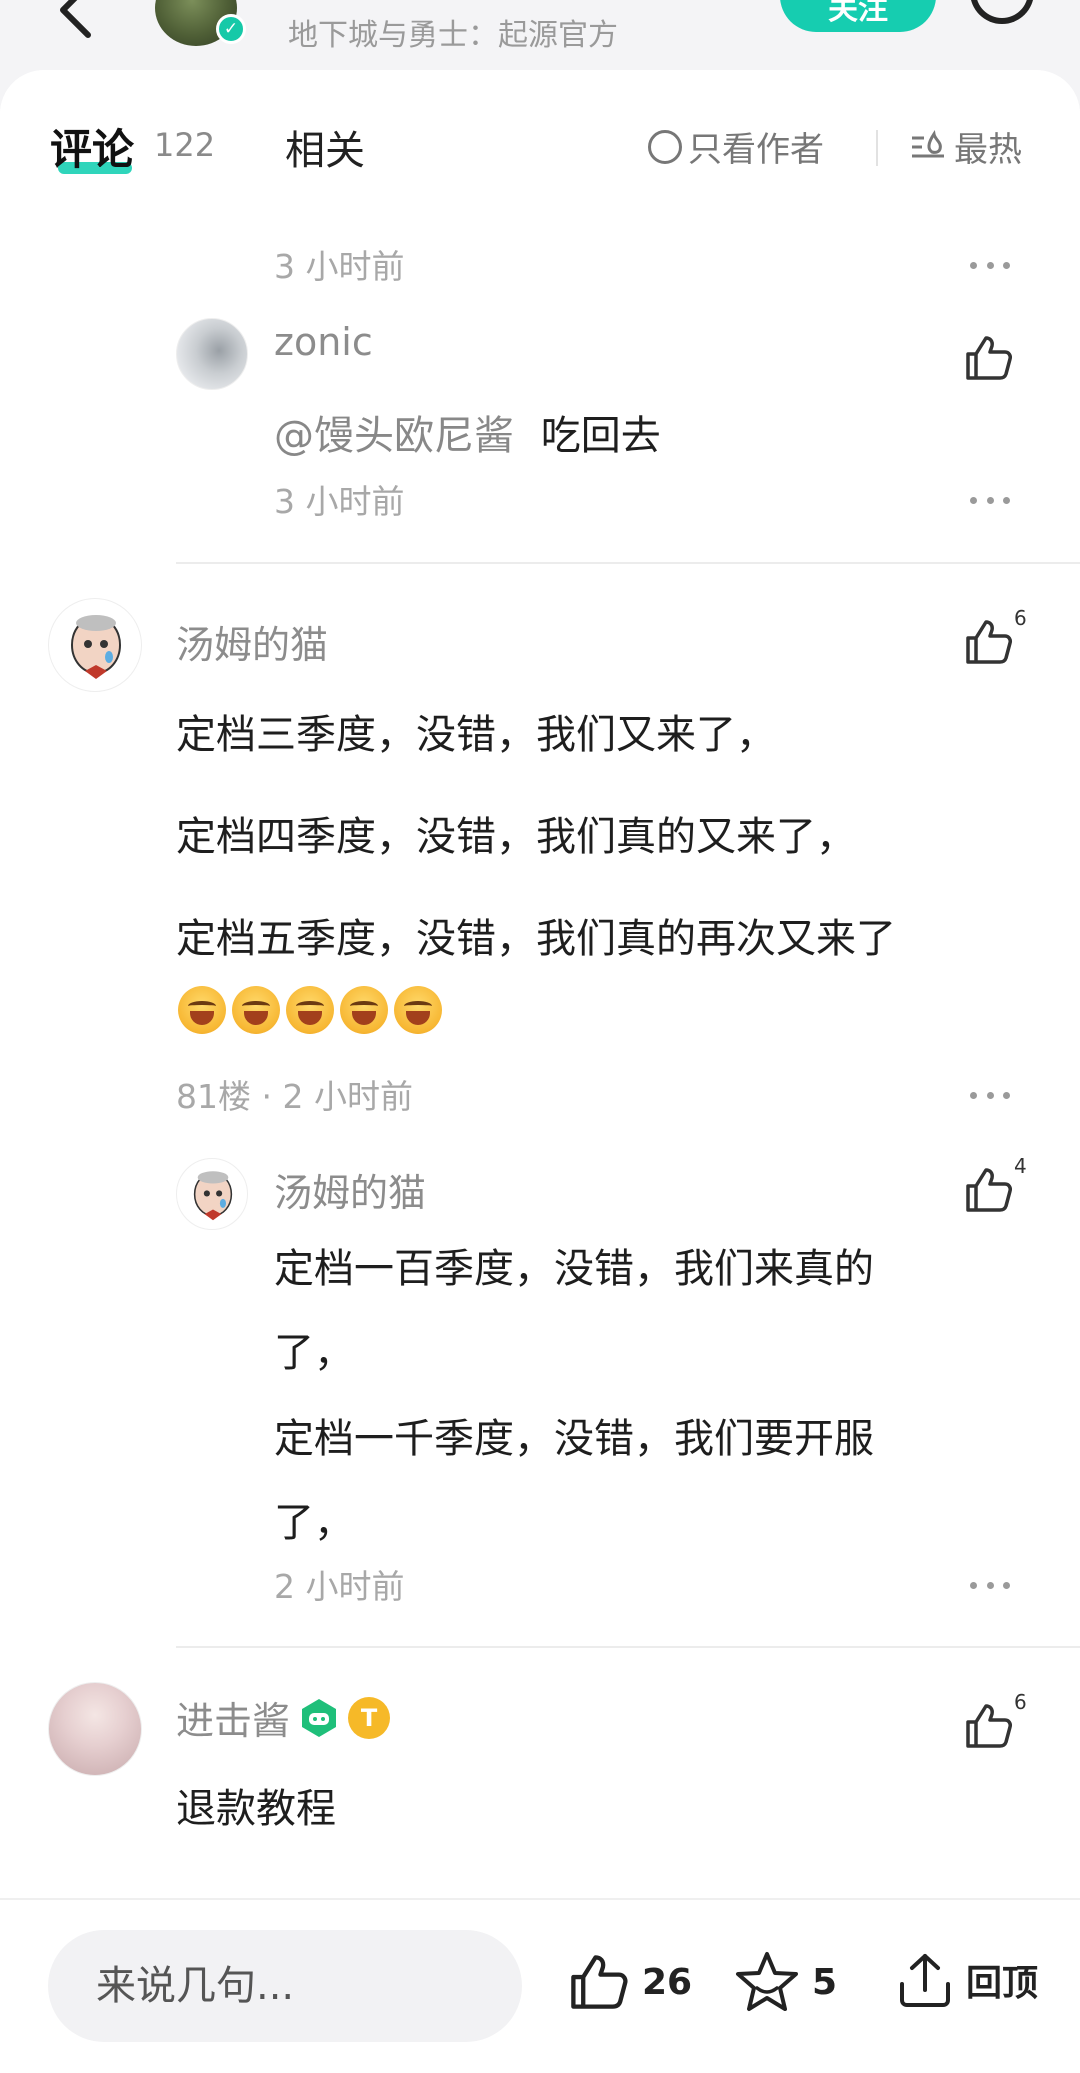  What do you see at coordinates (233, 1717) in the screenshot?
I see `commenter-name: 进击酱` at bounding box center [233, 1717].